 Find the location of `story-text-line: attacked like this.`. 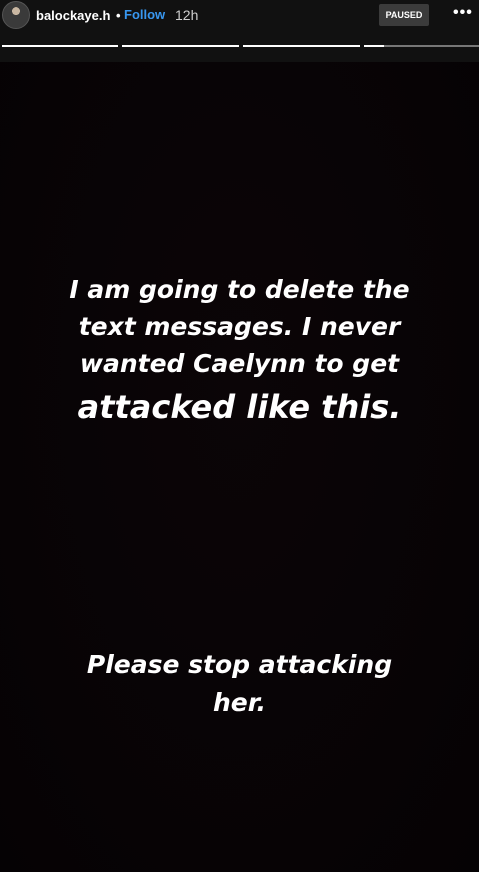

story-text-line: attacked like this. is located at coordinates (239, 407).